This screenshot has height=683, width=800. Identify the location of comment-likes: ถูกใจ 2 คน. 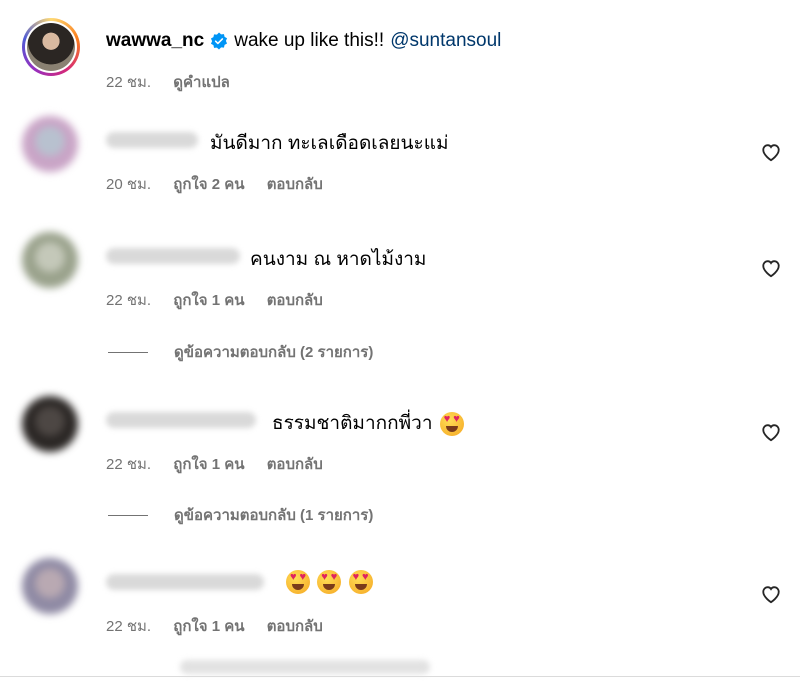
(208, 184).